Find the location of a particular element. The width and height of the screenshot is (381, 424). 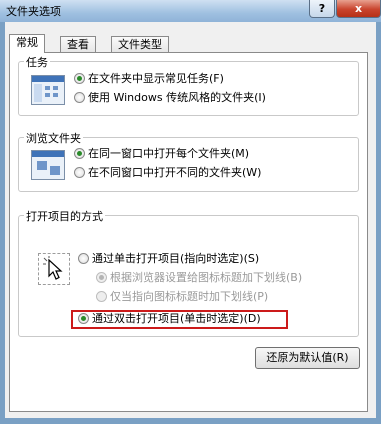

restore-defaults-button: 还原为默认值(R) is located at coordinates (307, 358).